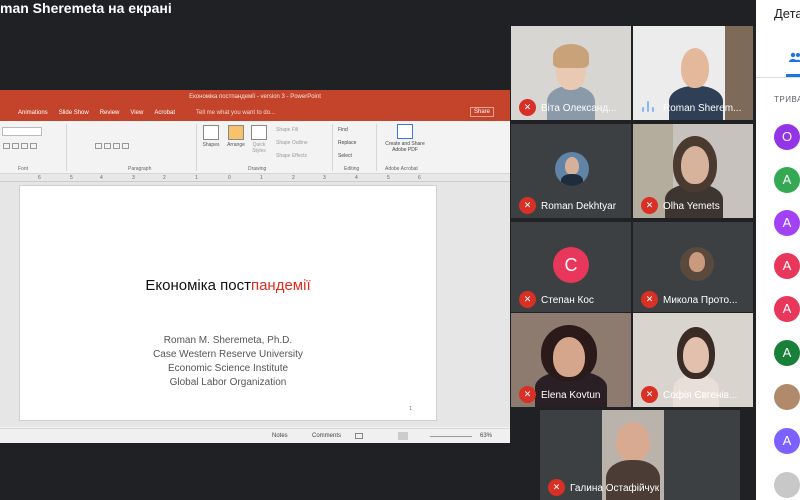 The image size is (800, 500). Describe the element at coordinates (571, 360) in the screenshot. I see `participant-tile-elena-kovtun: ✕ Elena Kovtun` at that location.